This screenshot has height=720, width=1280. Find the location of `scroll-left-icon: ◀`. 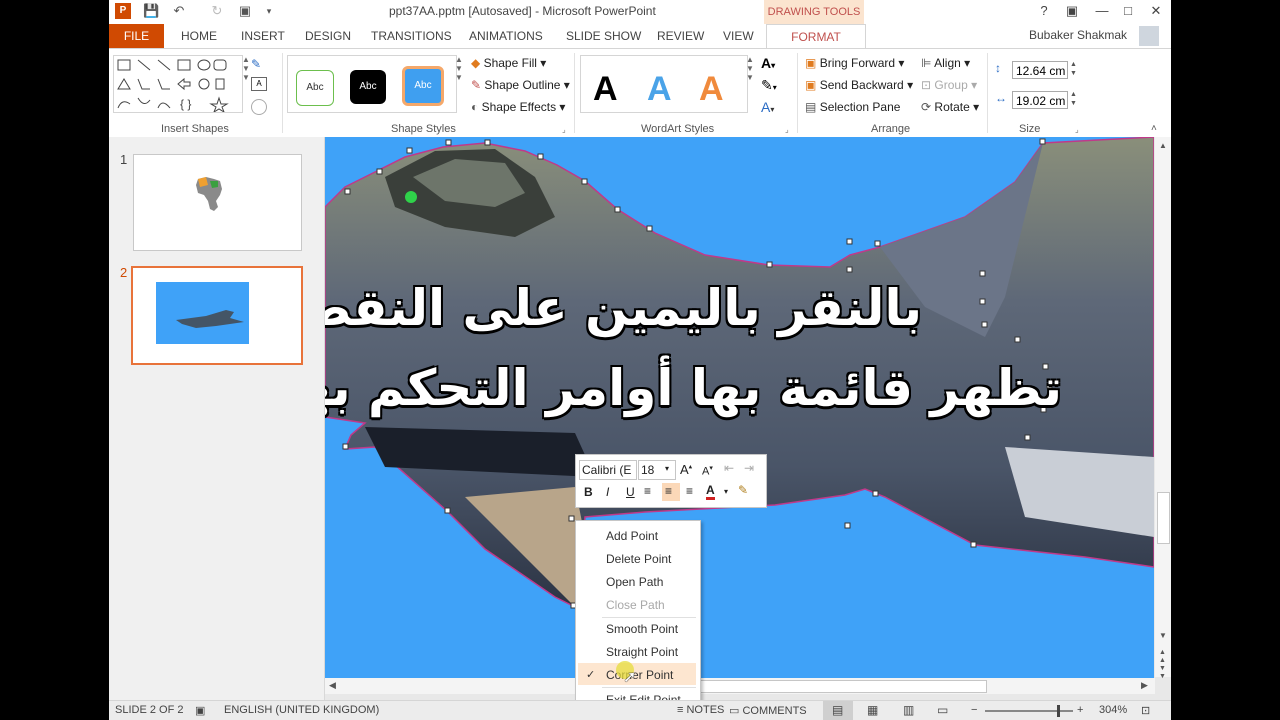

scroll-left-icon: ◀ is located at coordinates (332, 685).